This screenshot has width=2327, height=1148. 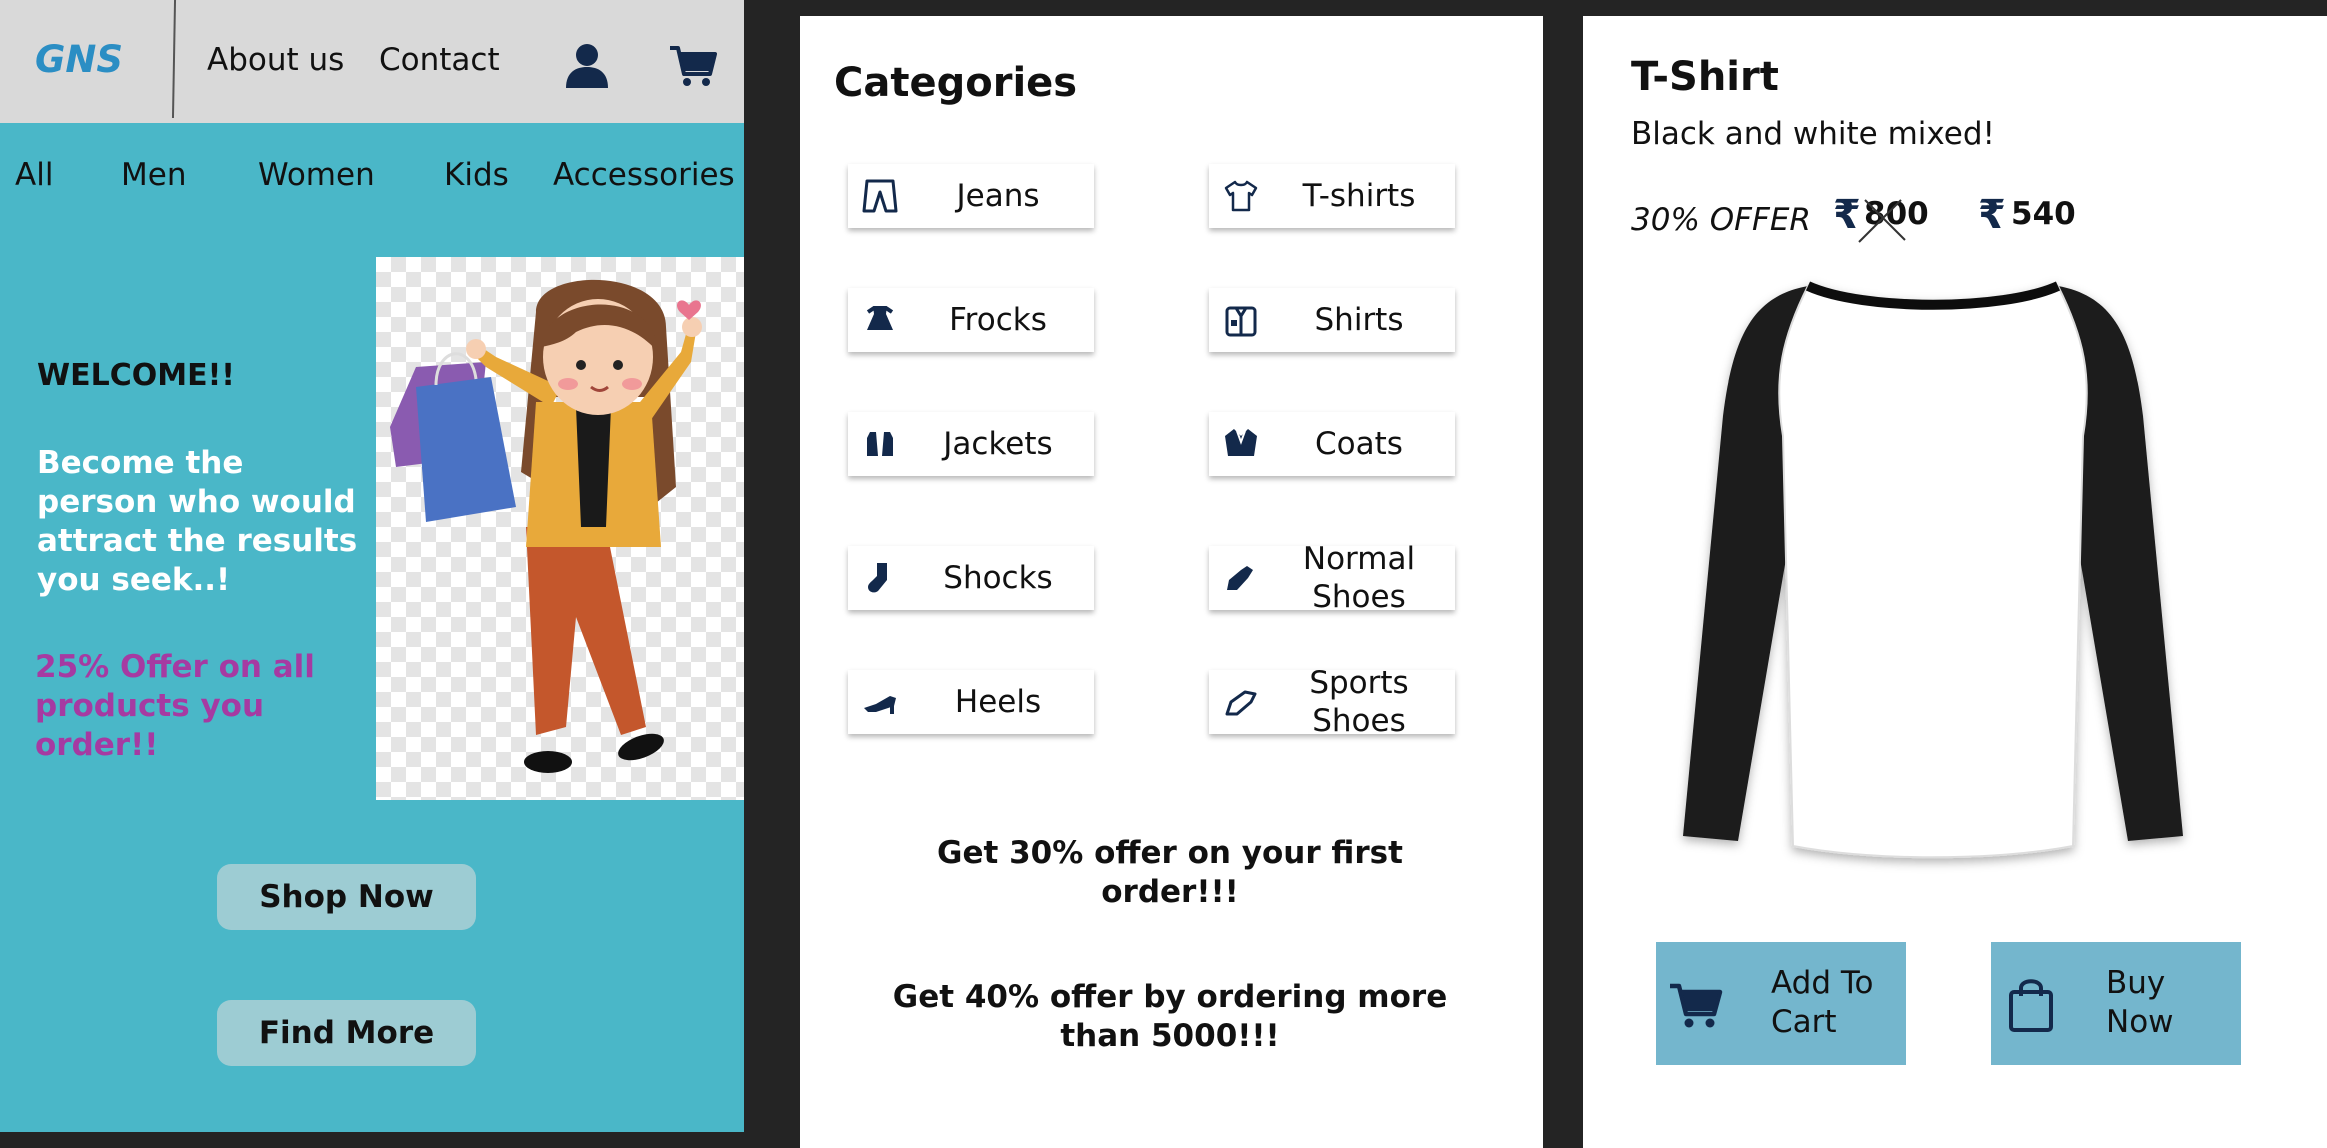 I want to click on category-shirts-button: Shirts, so click(x=1332, y=320).